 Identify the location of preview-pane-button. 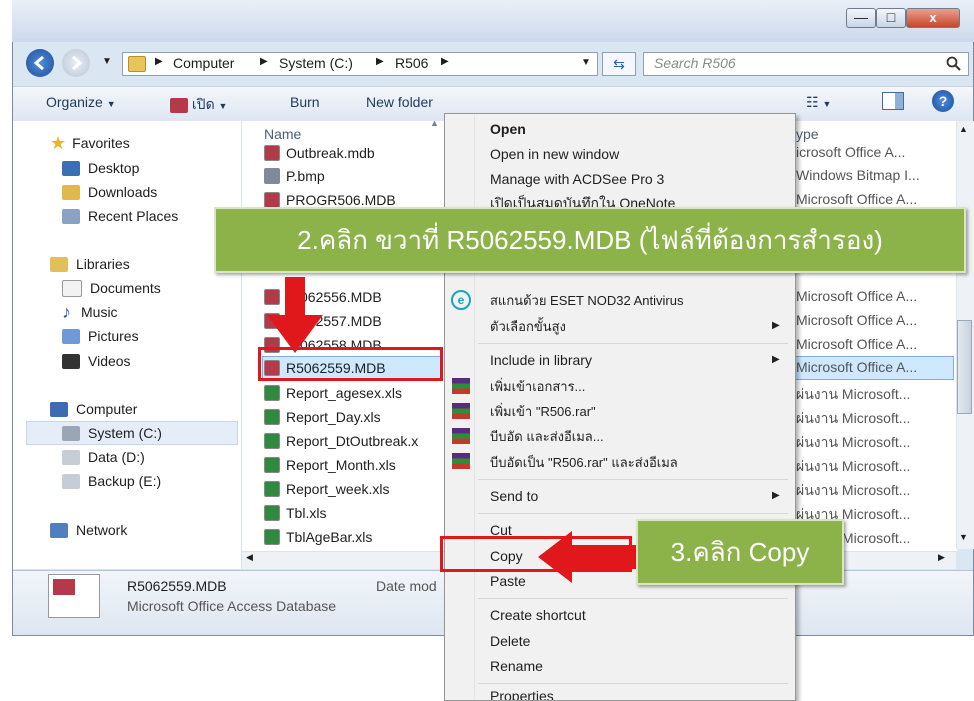
(893, 101).